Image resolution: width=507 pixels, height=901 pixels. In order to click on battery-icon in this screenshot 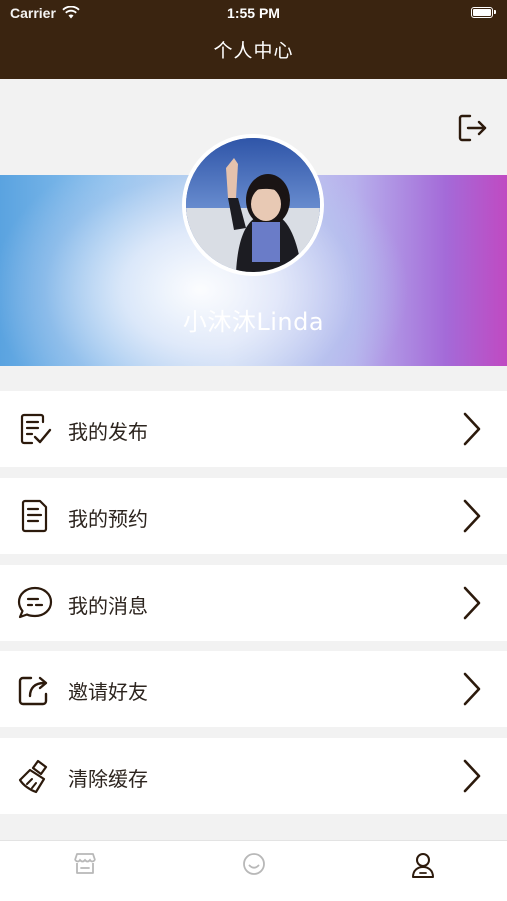, I will do `click(483, 12)`.